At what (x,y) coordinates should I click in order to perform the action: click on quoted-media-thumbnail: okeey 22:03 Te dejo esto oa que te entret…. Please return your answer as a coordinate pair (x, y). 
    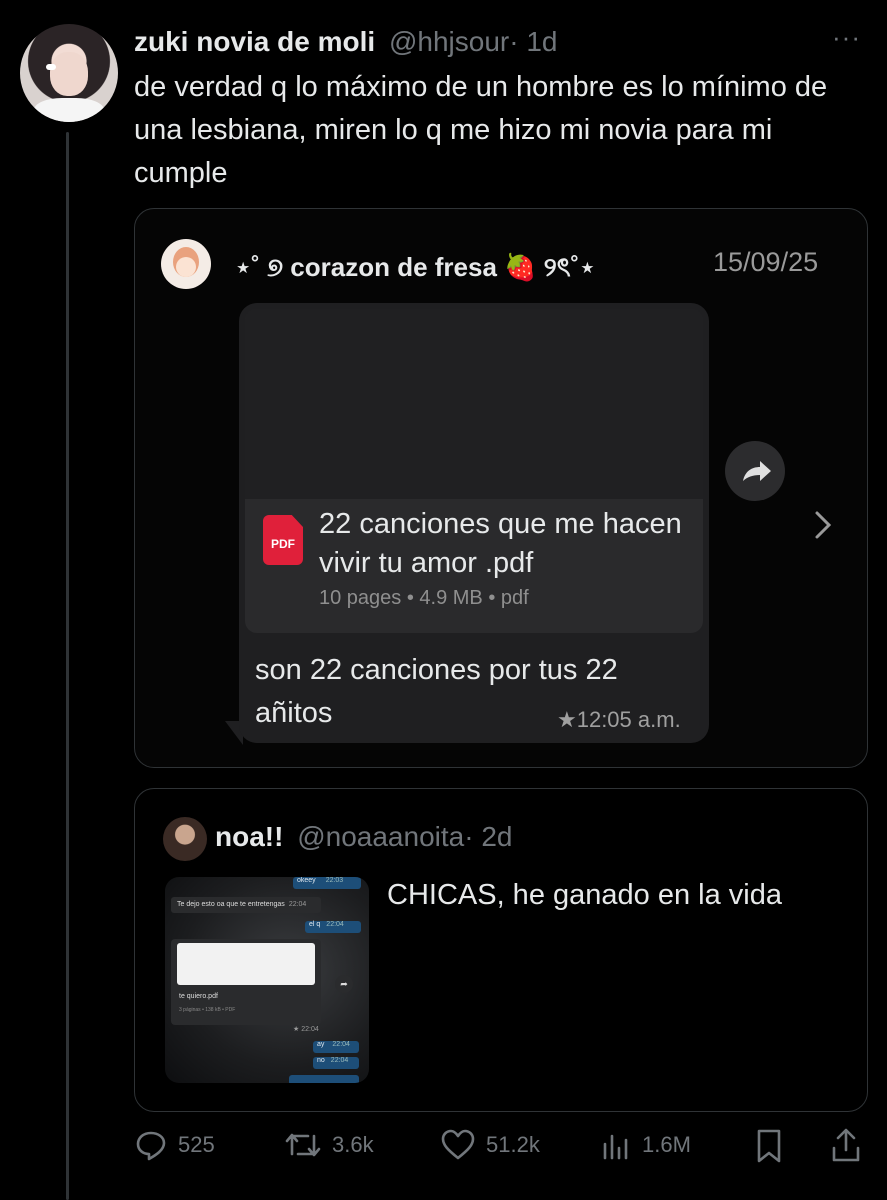
    Looking at the image, I should click on (267, 980).